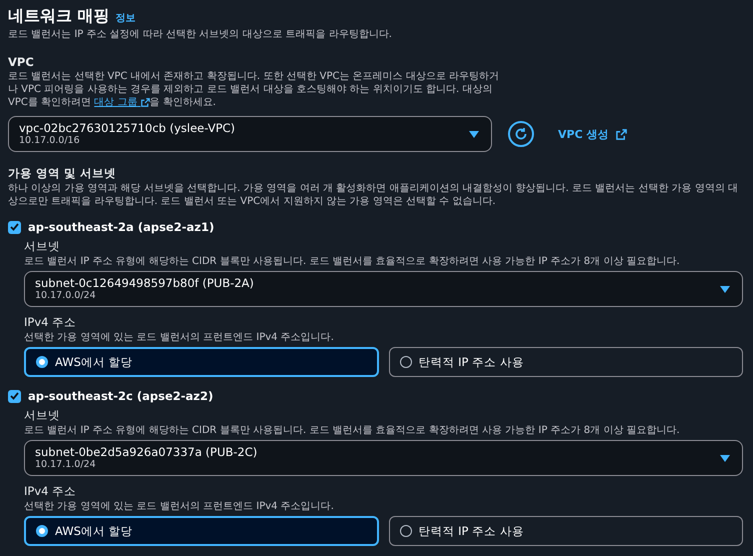  What do you see at coordinates (122, 102) in the screenshot?
I see `target-group-link: 대상 그룹` at bounding box center [122, 102].